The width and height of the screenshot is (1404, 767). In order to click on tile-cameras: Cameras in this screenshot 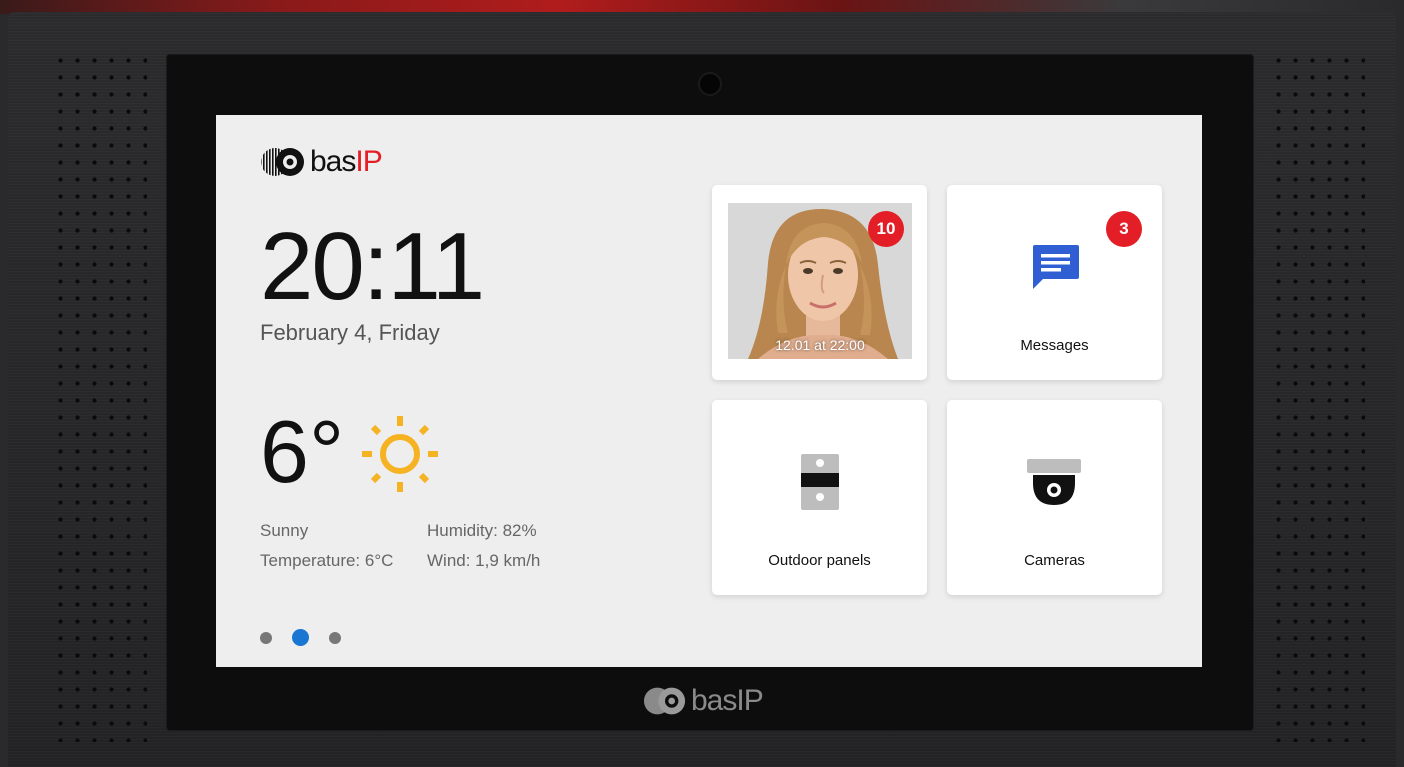, I will do `click(1054, 497)`.